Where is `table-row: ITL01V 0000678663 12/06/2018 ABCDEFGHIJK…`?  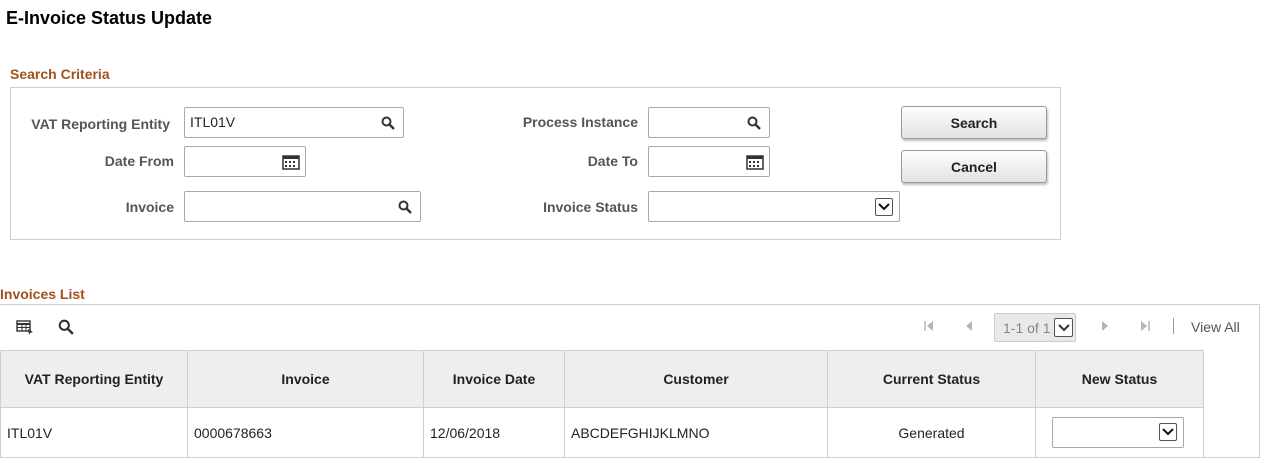
table-row: ITL01V 0000678663 12/06/2018 ABCDEFGHIJK… is located at coordinates (602, 432).